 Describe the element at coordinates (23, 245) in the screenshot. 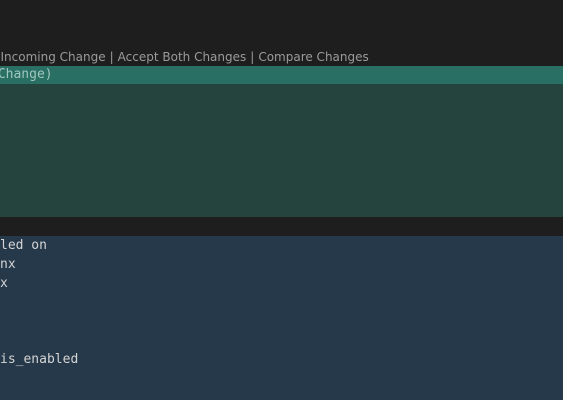

I see `code-line-1: led on` at that location.